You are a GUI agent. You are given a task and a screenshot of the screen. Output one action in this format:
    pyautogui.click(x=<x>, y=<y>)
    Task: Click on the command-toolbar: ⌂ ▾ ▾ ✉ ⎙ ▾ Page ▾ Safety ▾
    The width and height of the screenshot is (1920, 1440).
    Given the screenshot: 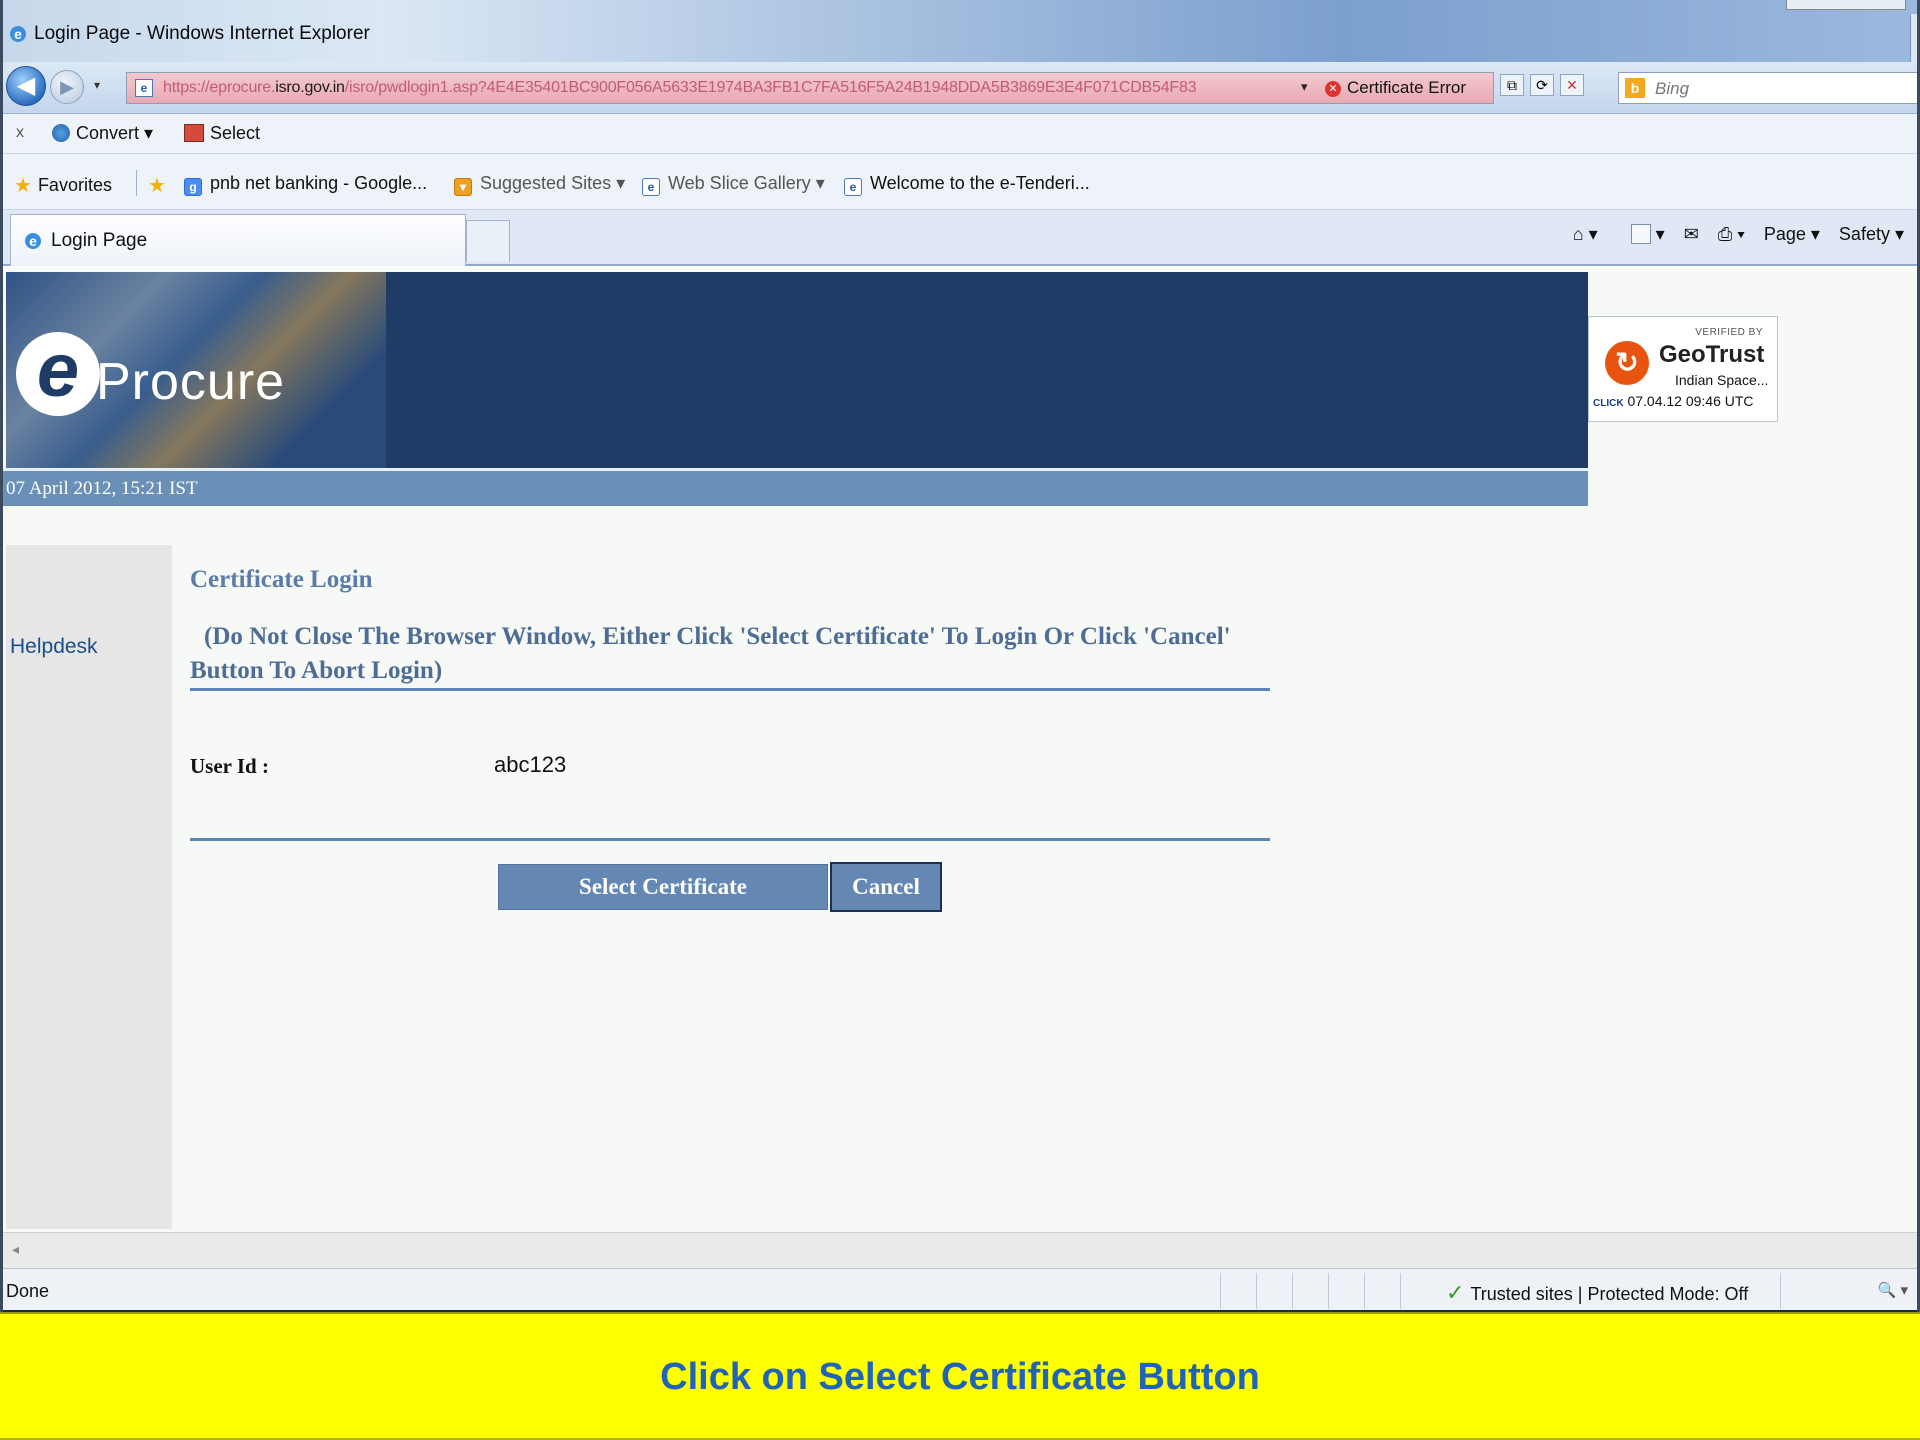 What is the action you would take?
    pyautogui.click(x=1731, y=234)
    